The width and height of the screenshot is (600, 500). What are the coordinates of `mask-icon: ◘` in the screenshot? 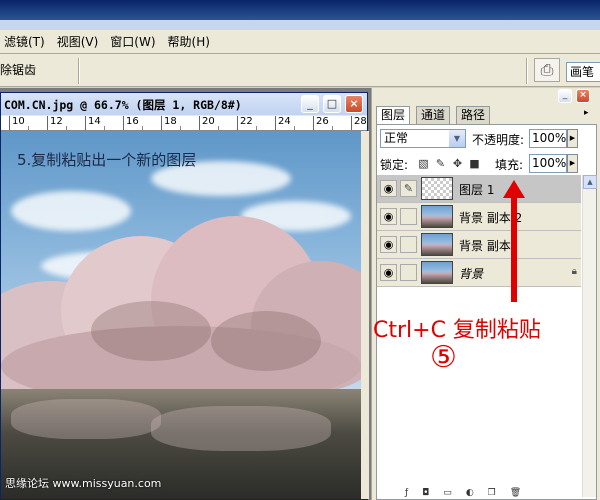 It's located at (425, 494).